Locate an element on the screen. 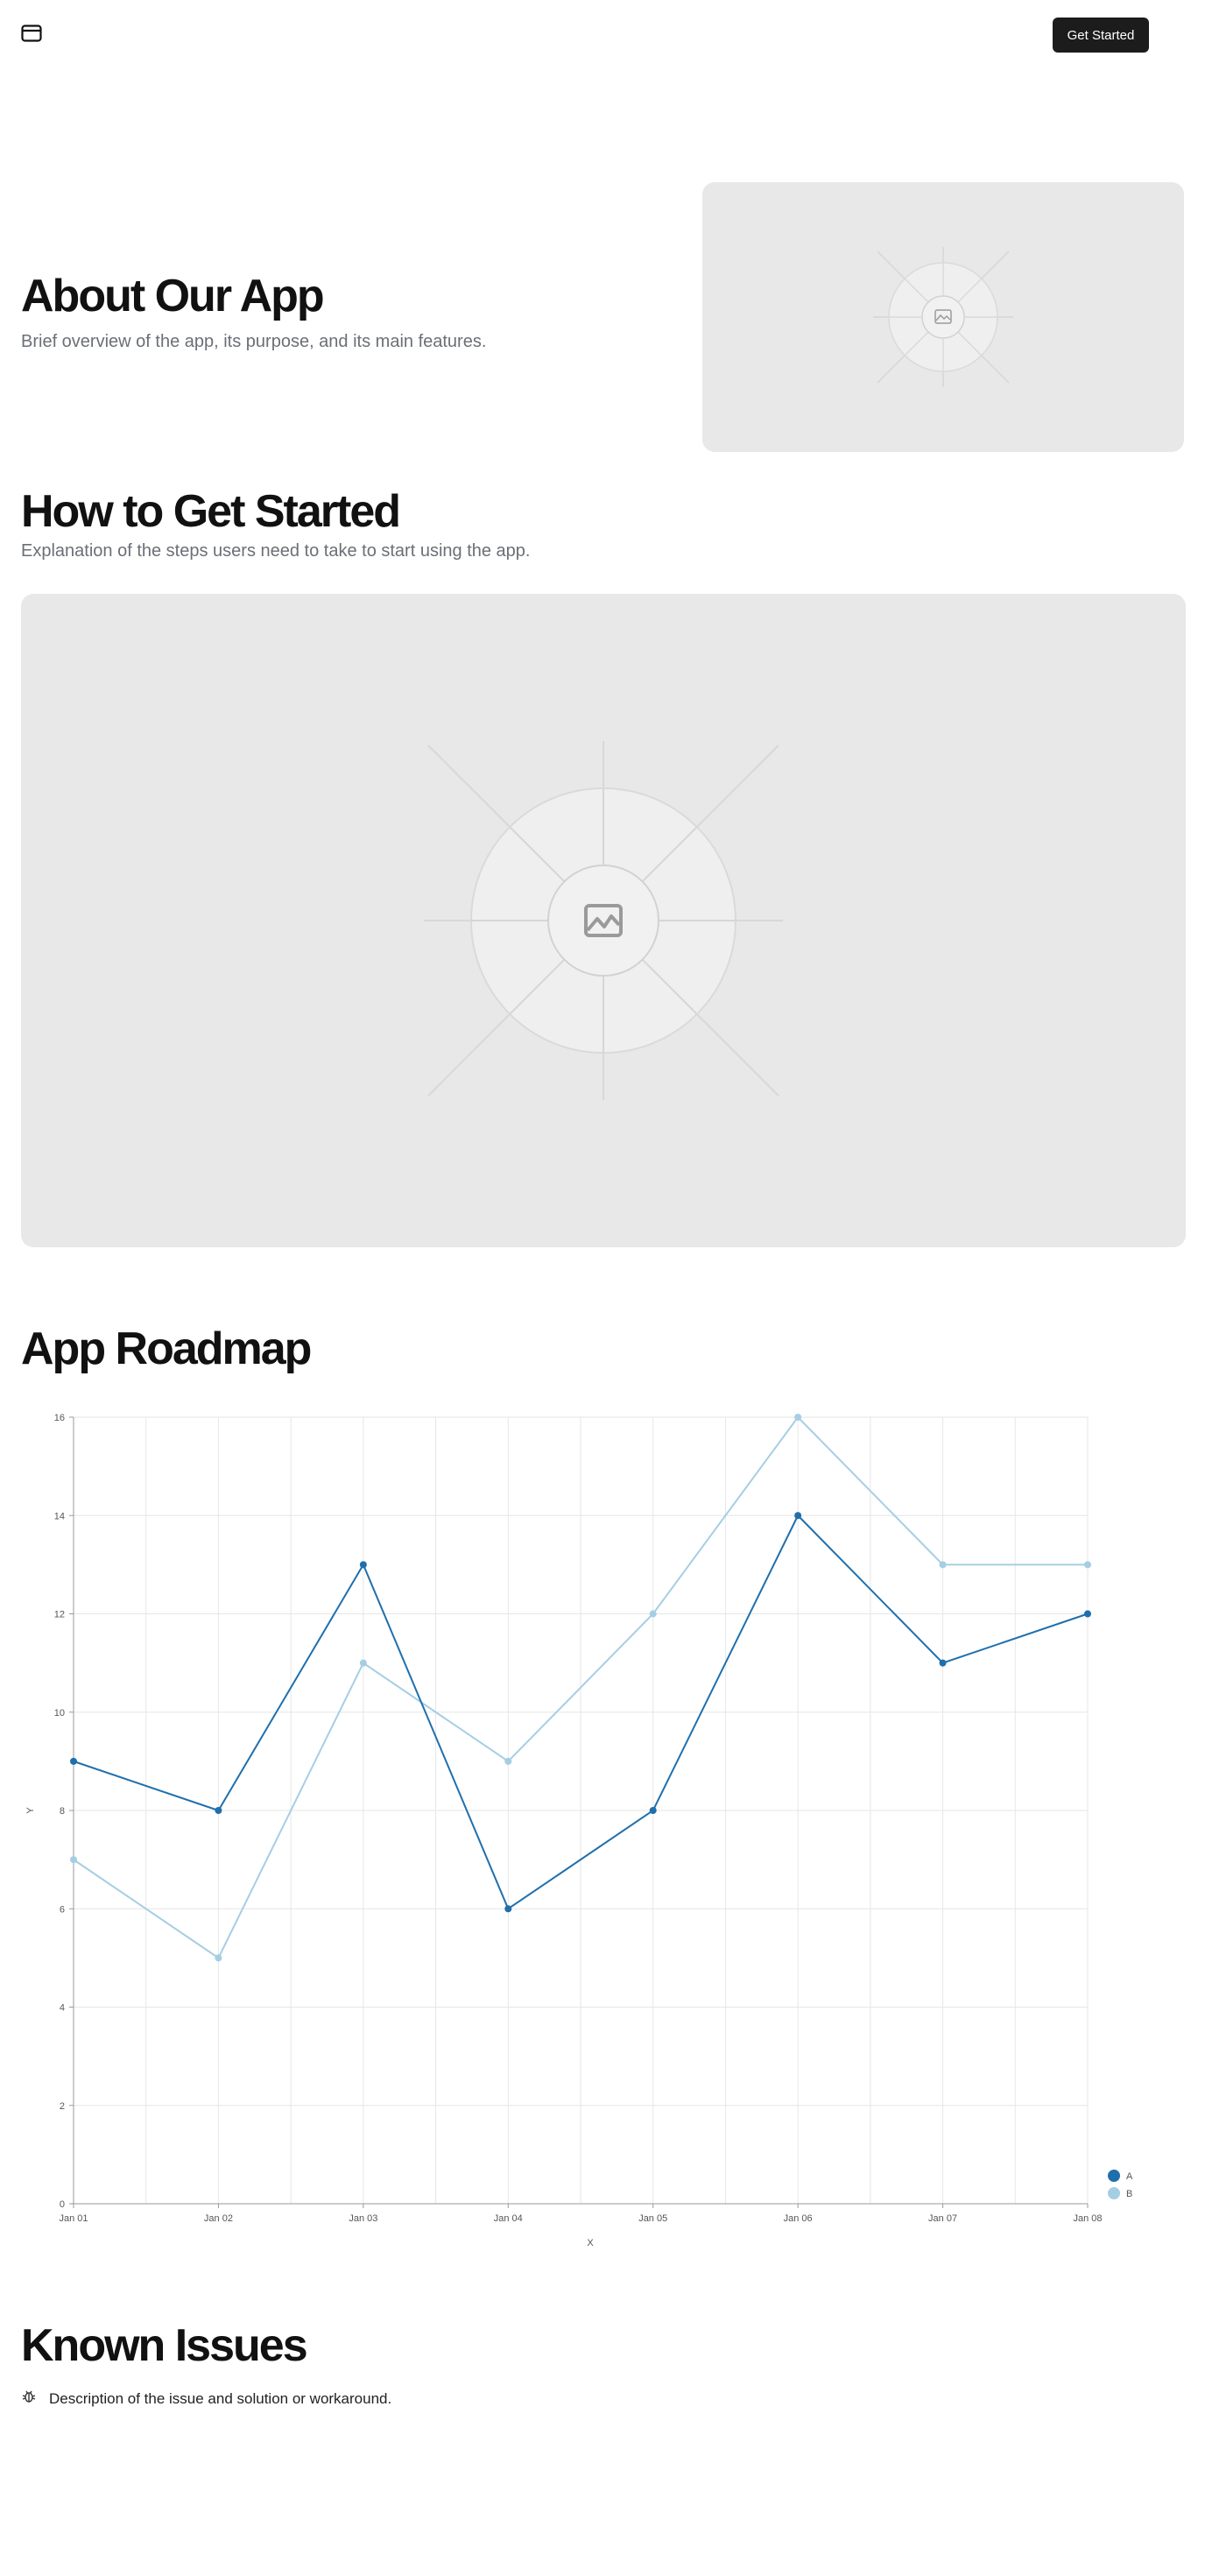 The height and width of the screenshot is (2576, 1205). y-tick-label: 6 is located at coordinates (62, 1909).